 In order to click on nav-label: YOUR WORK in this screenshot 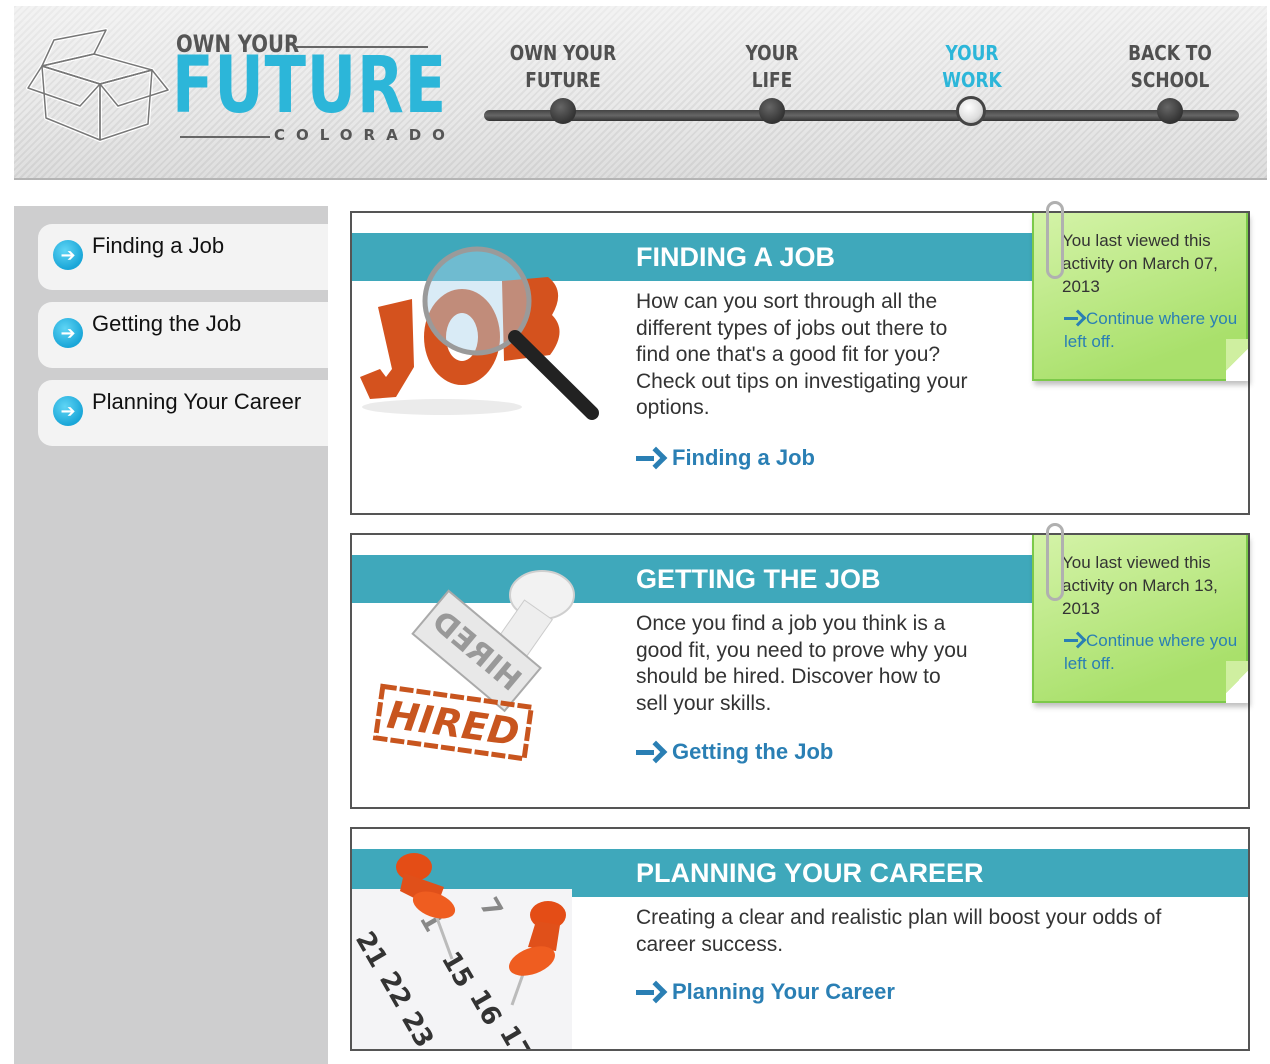, I will do `click(972, 66)`.